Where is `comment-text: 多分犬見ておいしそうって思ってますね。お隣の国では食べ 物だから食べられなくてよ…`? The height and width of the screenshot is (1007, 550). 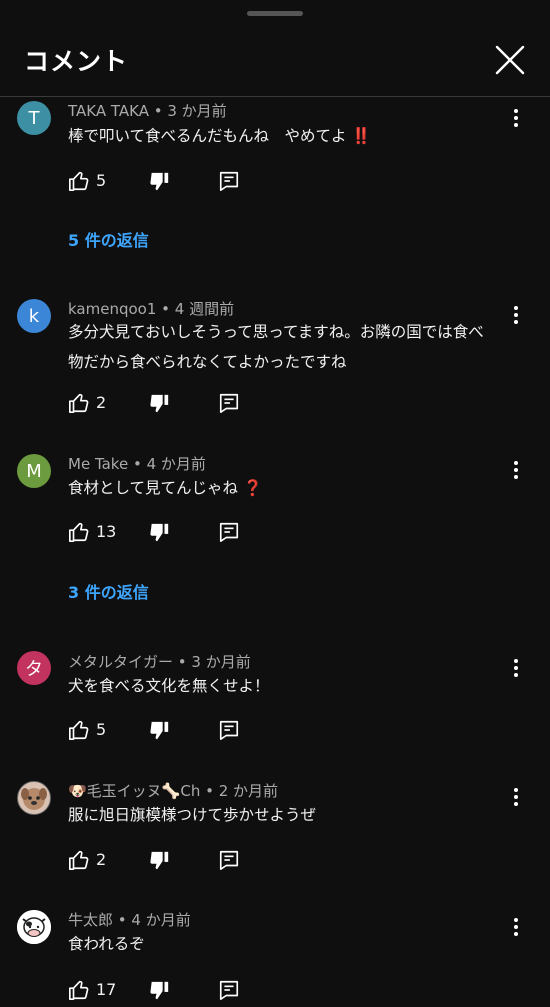 comment-text: 多分犬見ておいしそうって思ってますね。お隣の国では食べ 物だから食べられなくてよ… is located at coordinates (288, 347).